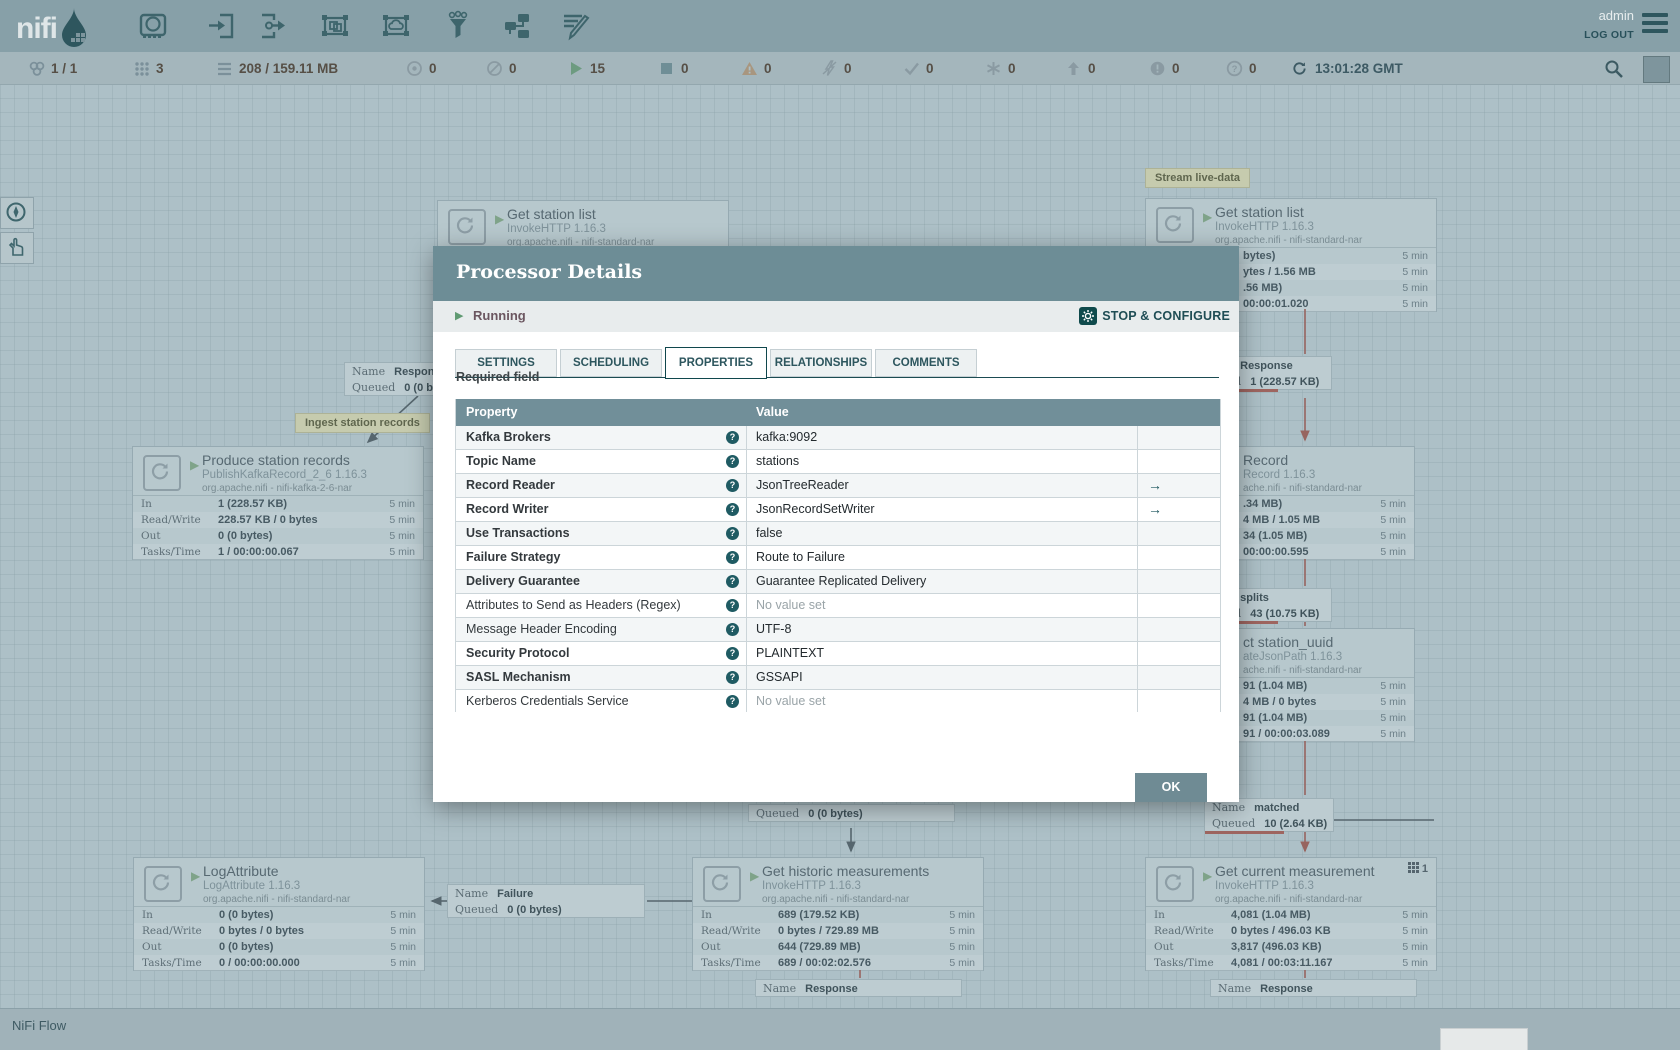 Image resolution: width=1680 pixels, height=1050 pixels. I want to click on template-icon, so click(517, 26).